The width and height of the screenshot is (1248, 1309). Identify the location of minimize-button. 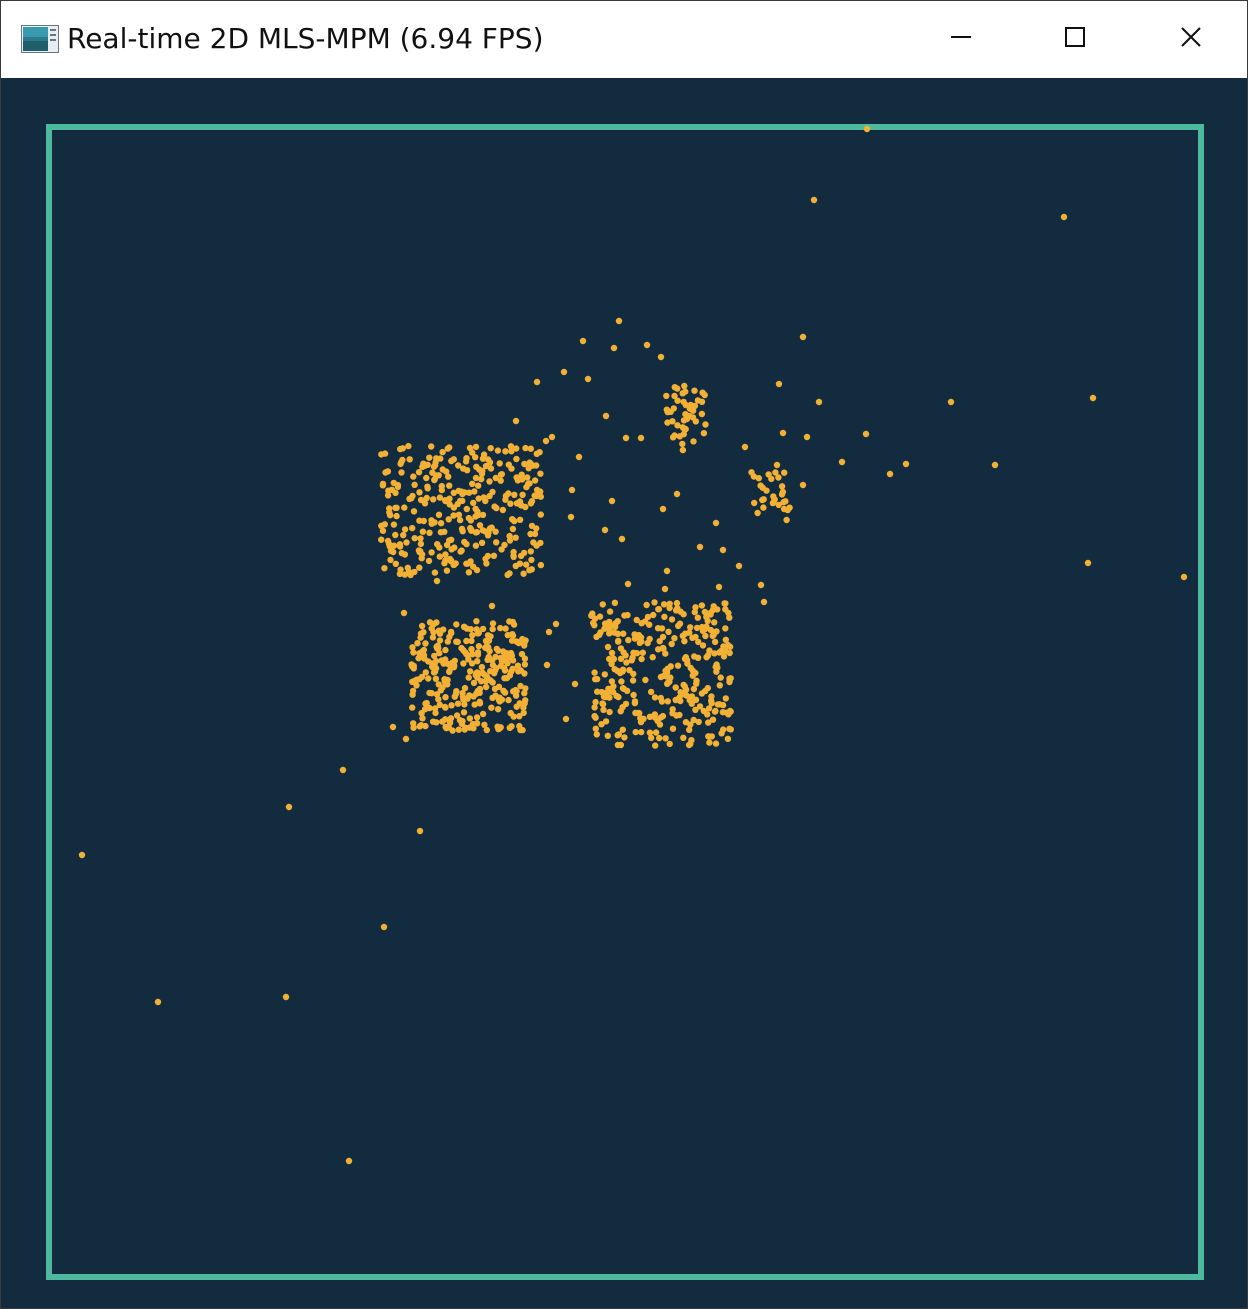
(961, 39).